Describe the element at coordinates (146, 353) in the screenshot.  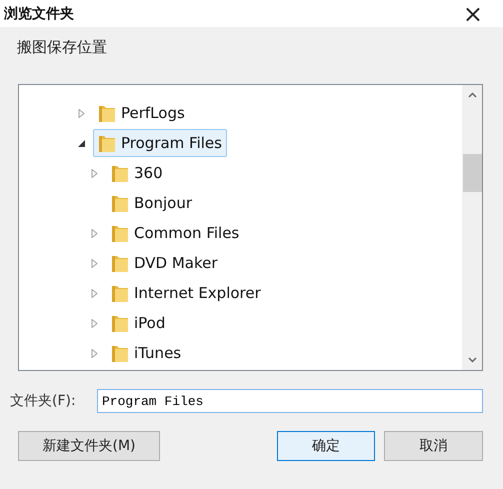
I see `tree-item: iTunes` at that location.